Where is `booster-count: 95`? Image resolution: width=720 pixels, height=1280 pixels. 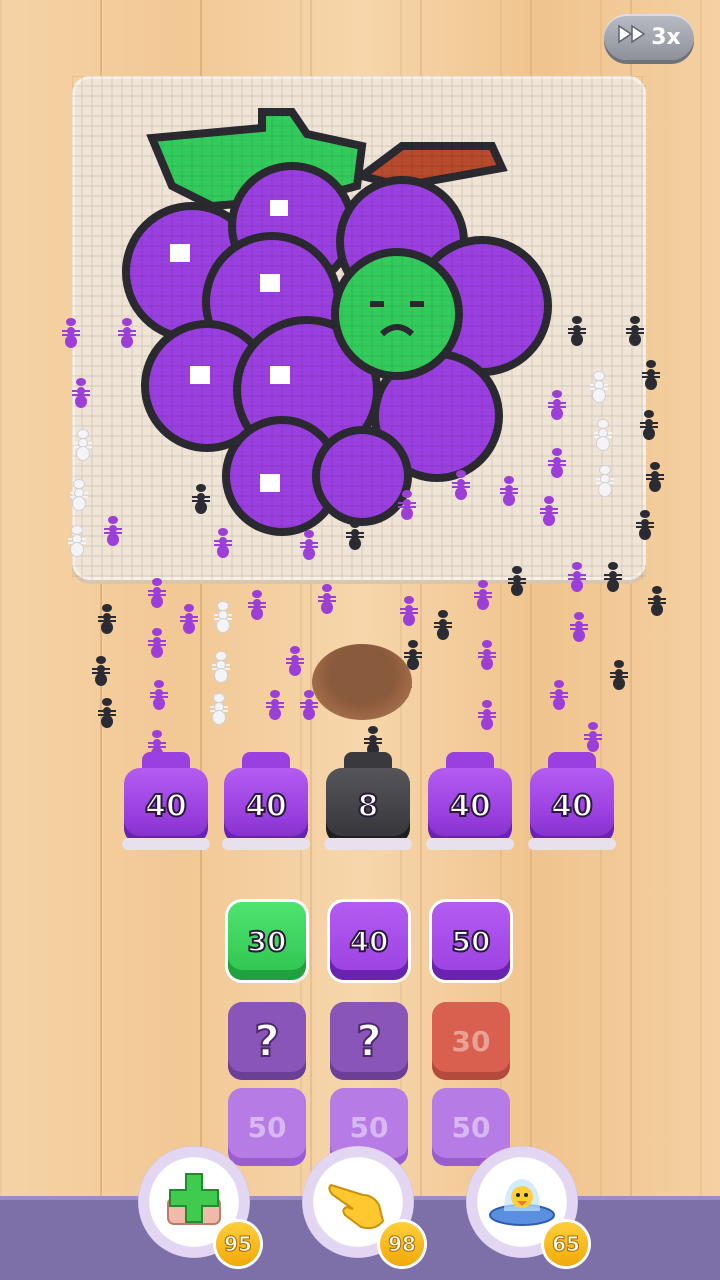
booster-count: 95 is located at coordinates (238, 1244).